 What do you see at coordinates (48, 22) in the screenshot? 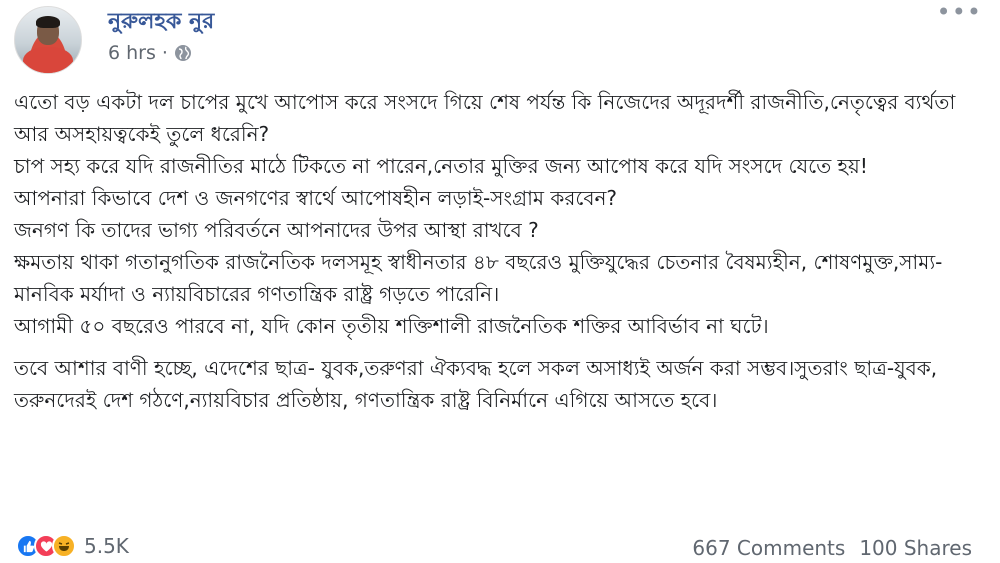
I see `avatar-hair` at bounding box center [48, 22].